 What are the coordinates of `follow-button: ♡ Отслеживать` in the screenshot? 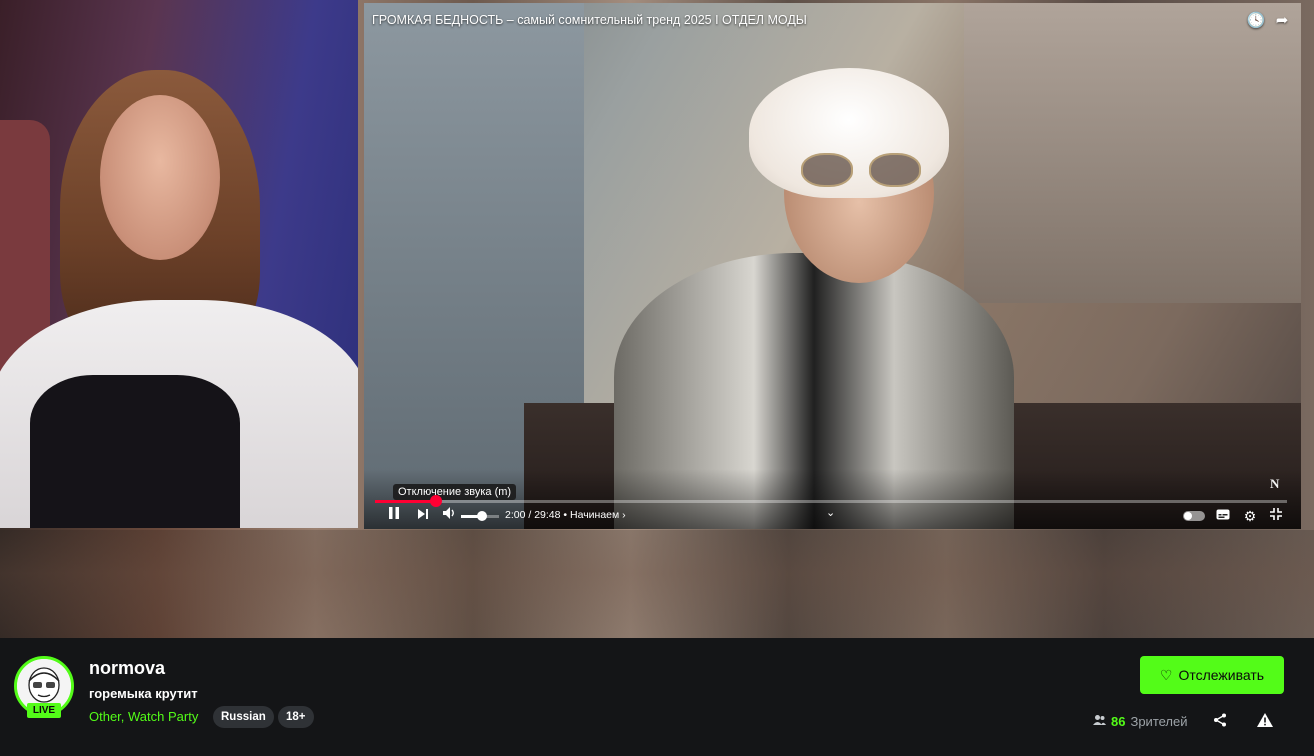 It's located at (1212, 675).